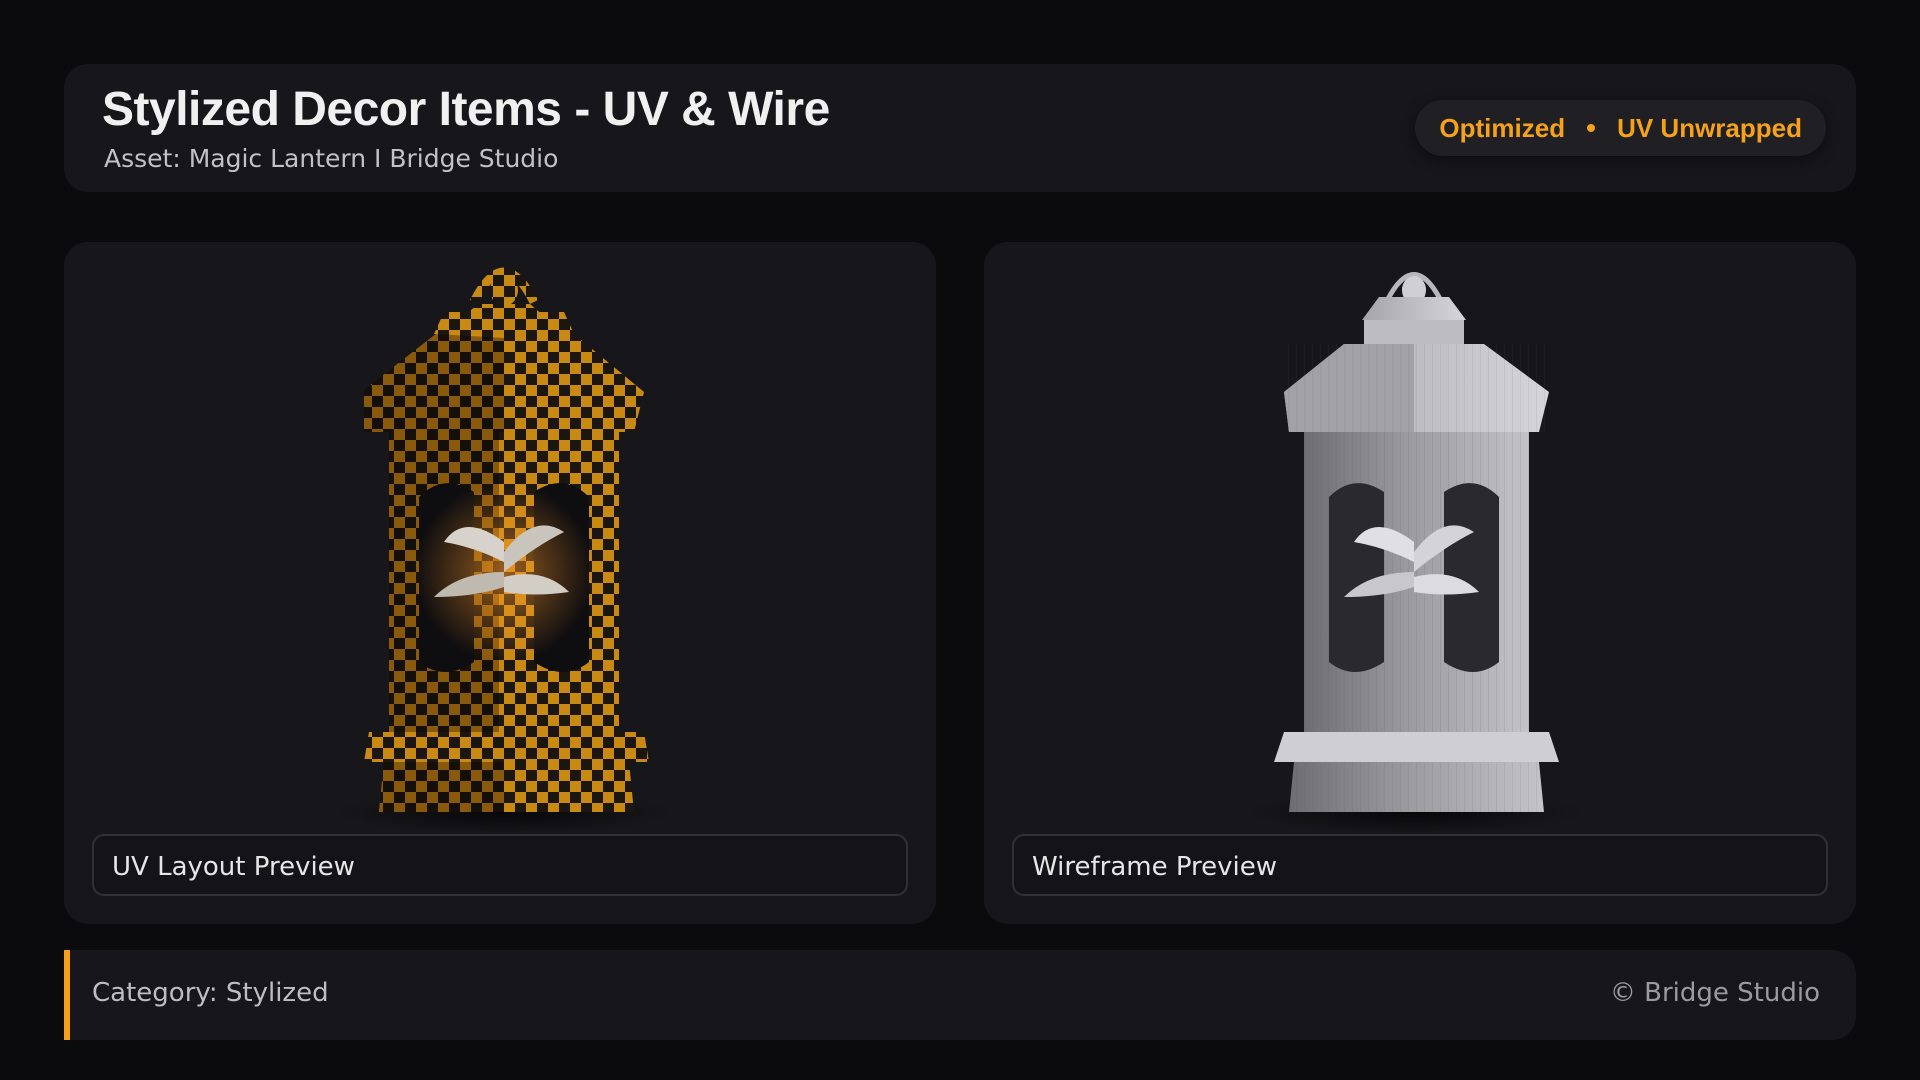 The width and height of the screenshot is (1920, 1080). What do you see at coordinates (500, 865) in the screenshot?
I see `uv-layout-caption: UV Layout Preview` at bounding box center [500, 865].